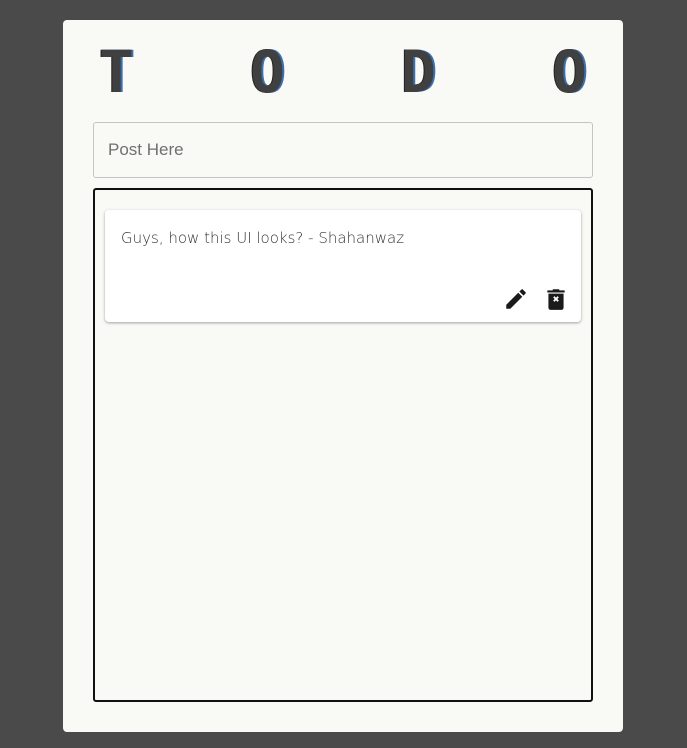  I want to click on item-actions, so click(536, 299).